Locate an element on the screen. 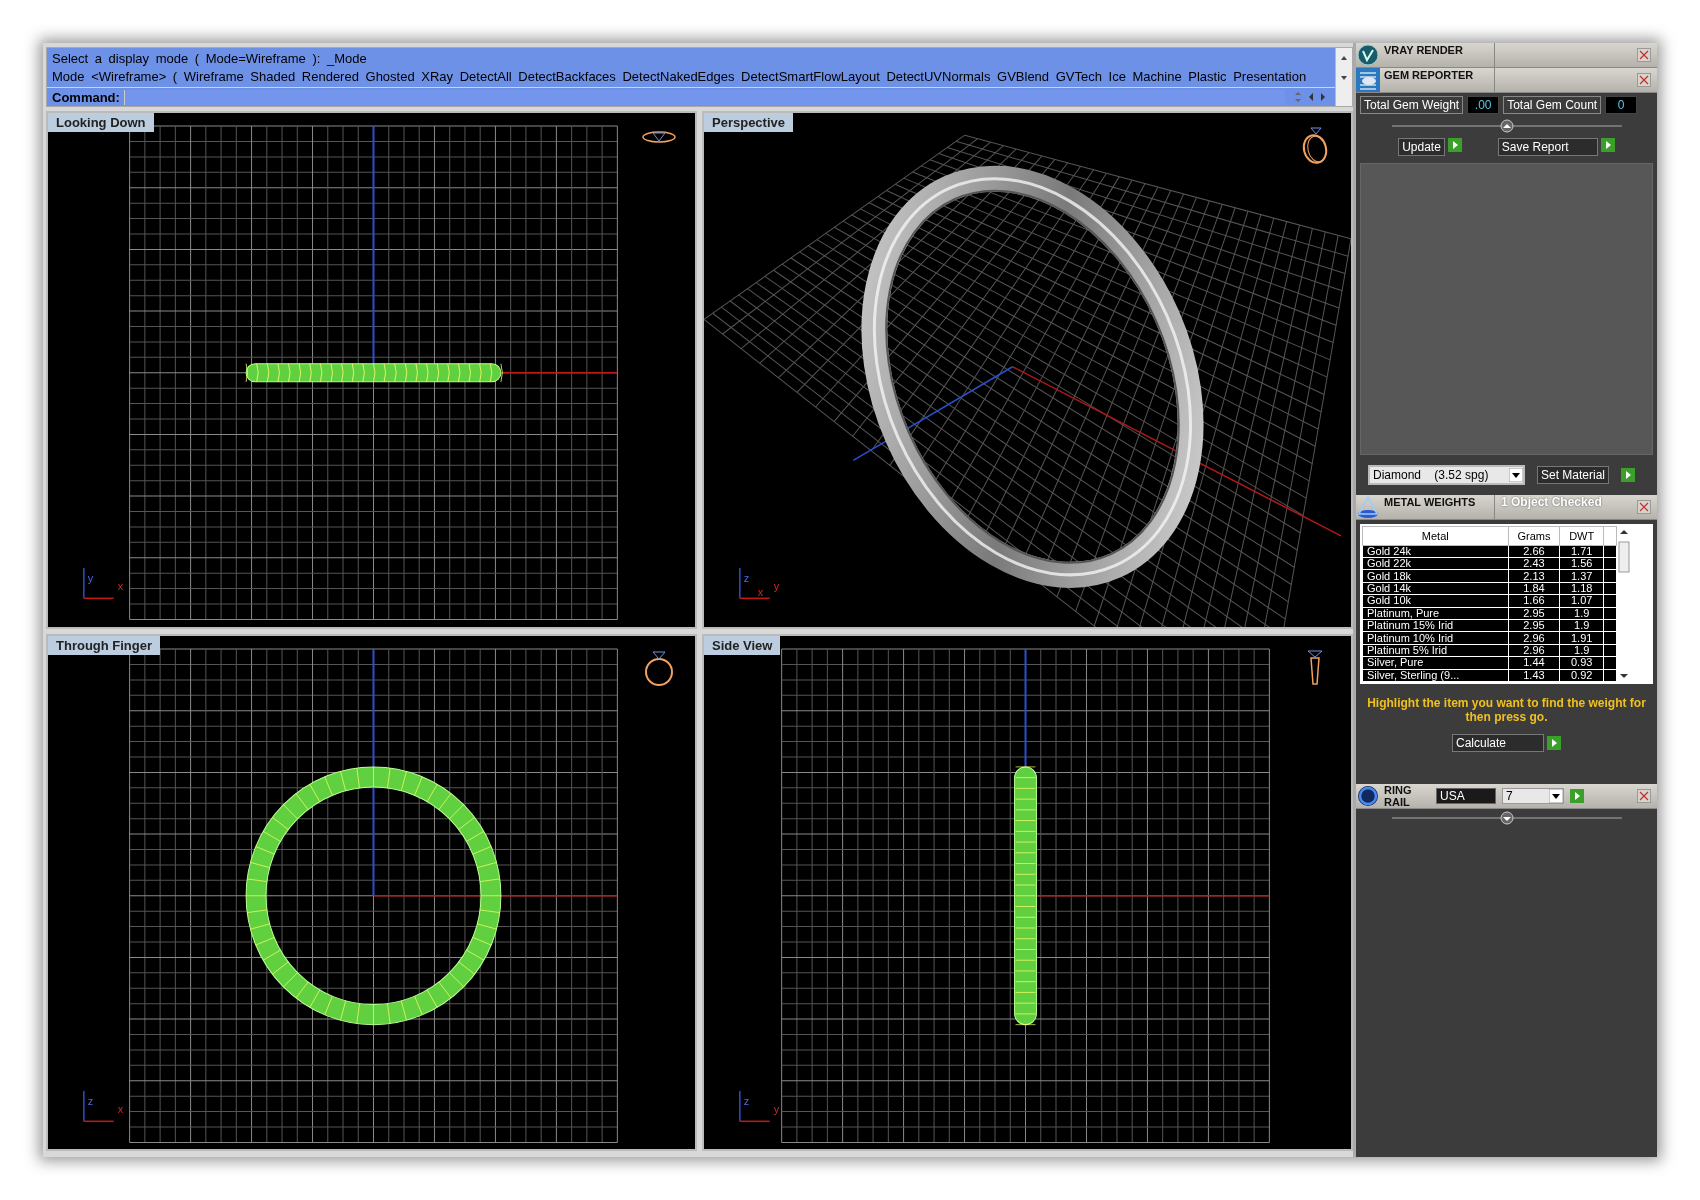 The width and height of the screenshot is (1700, 1200). set-material-button: Set Material is located at coordinates (1573, 475).